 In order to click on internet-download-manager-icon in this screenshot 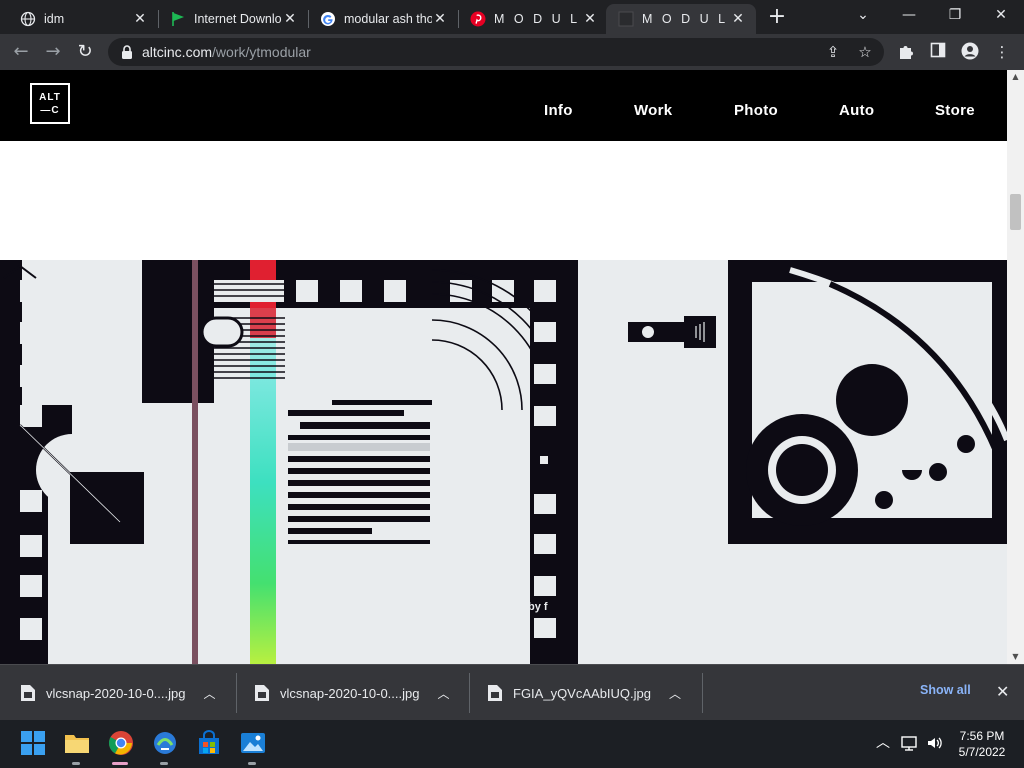, I will do `click(165, 743)`.